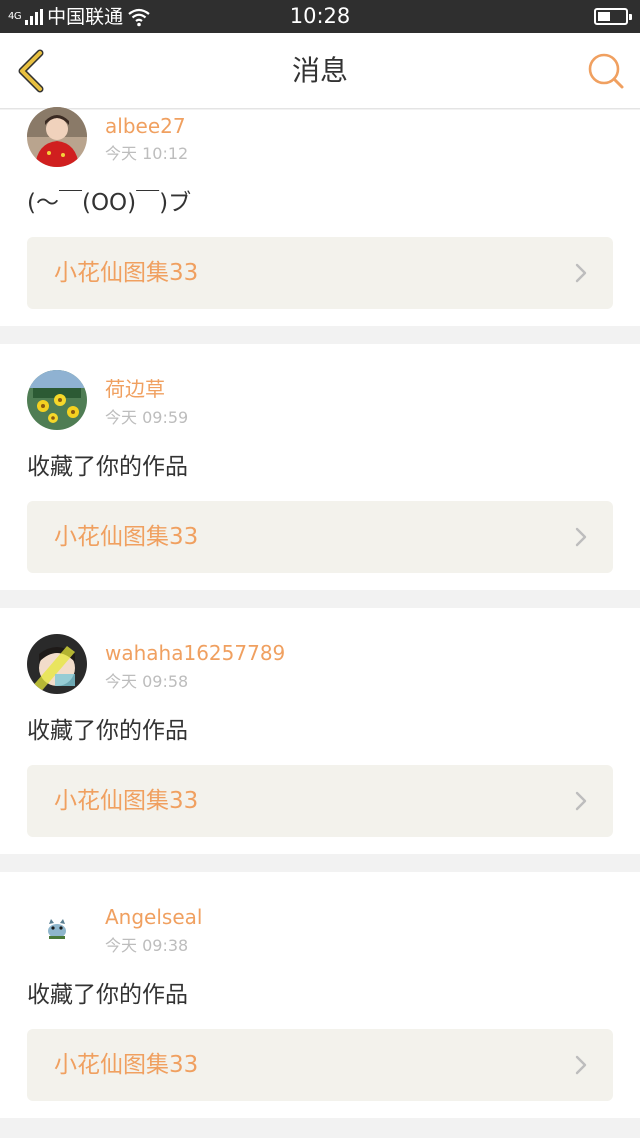  Describe the element at coordinates (135, 389) in the screenshot. I see `username: 荷边草` at that location.